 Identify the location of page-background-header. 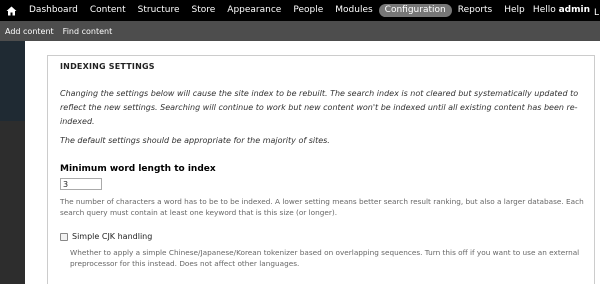
(12, 81).